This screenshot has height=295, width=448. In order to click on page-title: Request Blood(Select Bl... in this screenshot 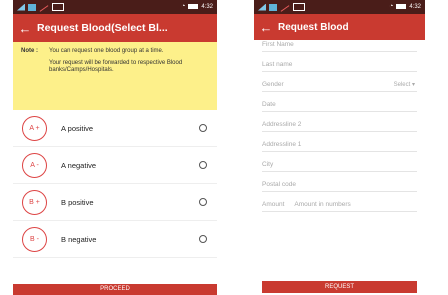, I will do `click(102, 28)`.